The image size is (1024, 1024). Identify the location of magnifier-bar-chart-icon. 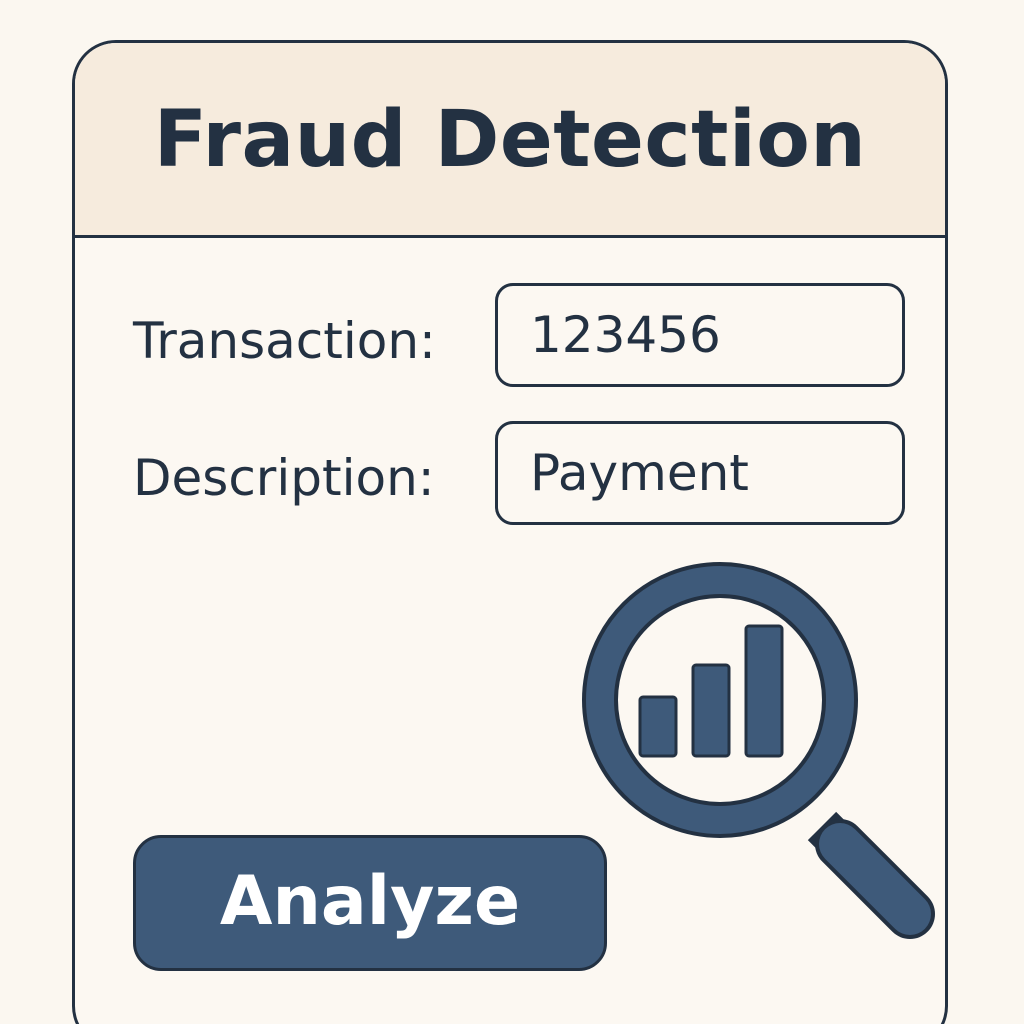
(758, 750).